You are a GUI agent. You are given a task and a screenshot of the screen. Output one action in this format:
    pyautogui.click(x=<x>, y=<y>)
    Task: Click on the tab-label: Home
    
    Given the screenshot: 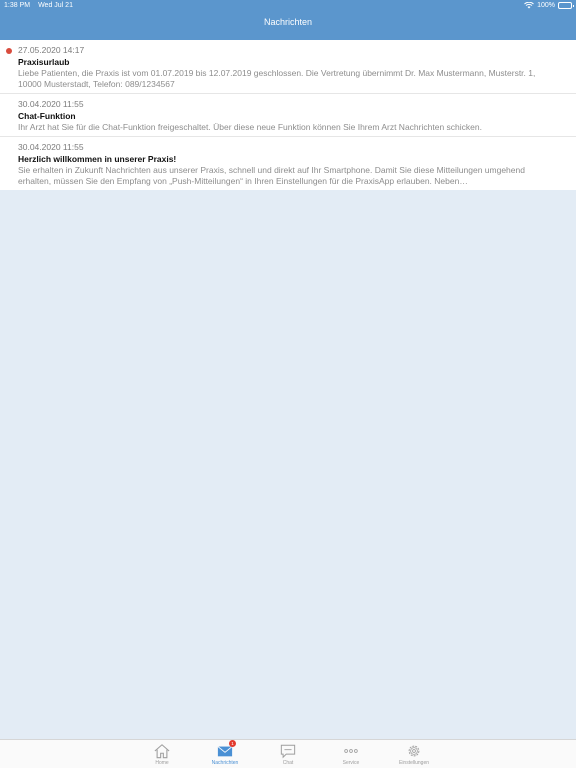 What is the action you would take?
    pyautogui.click(x=162, y=763)
    